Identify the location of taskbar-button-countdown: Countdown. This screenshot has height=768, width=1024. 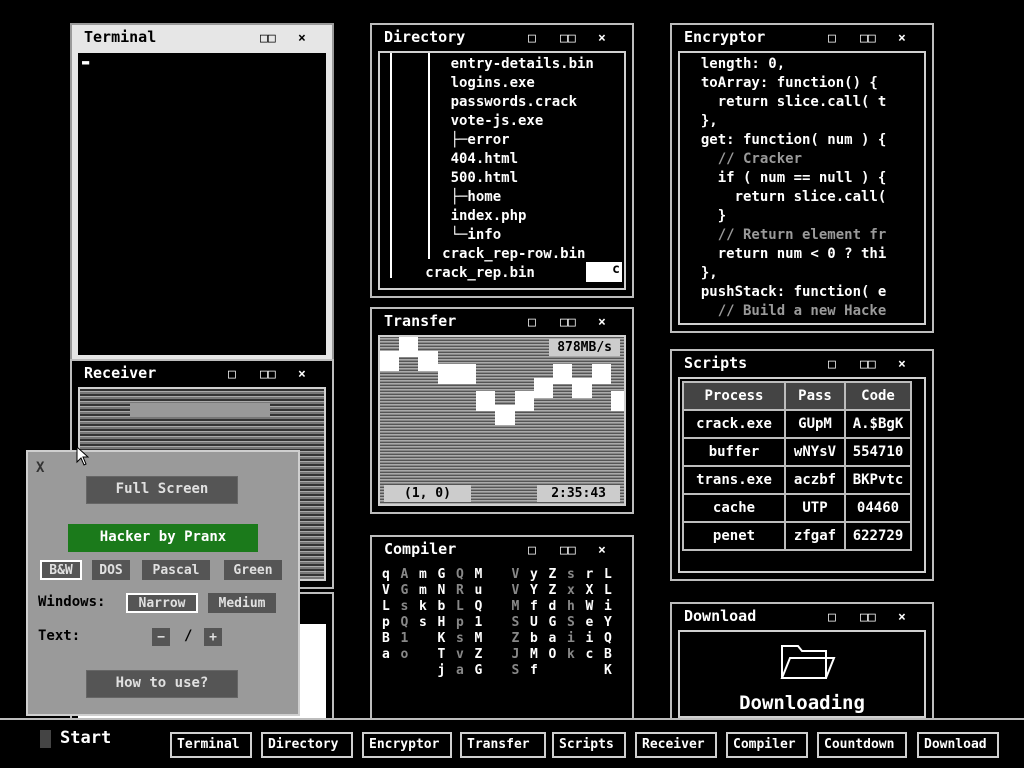
(862, 745).